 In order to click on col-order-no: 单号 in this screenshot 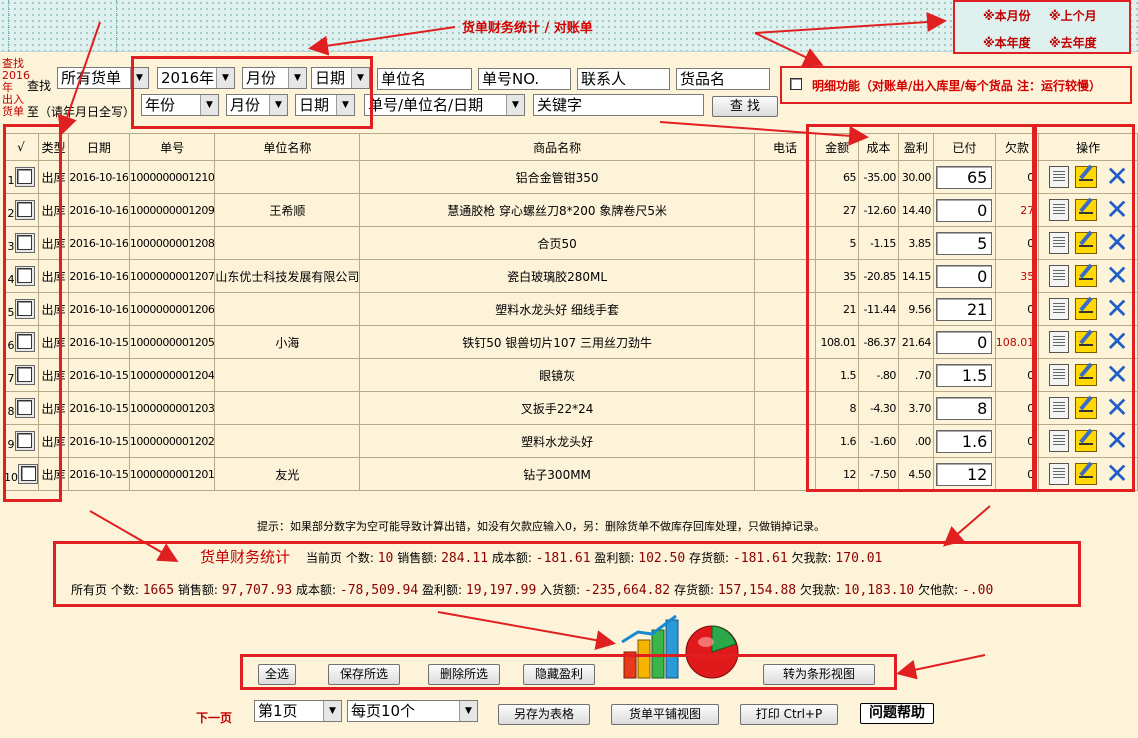, I will do `click(172, 147)`.